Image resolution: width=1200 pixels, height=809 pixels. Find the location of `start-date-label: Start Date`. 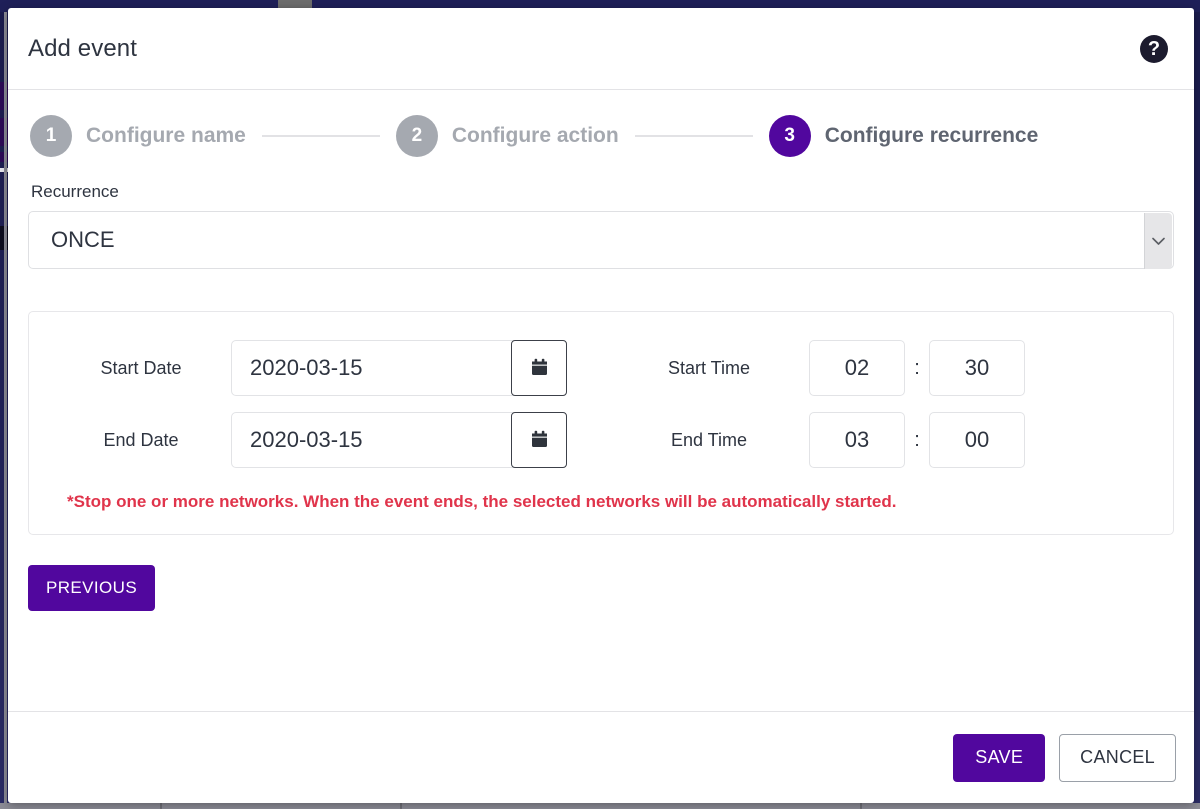

start-date-label: Start Date is located at coordinates (141, 367).